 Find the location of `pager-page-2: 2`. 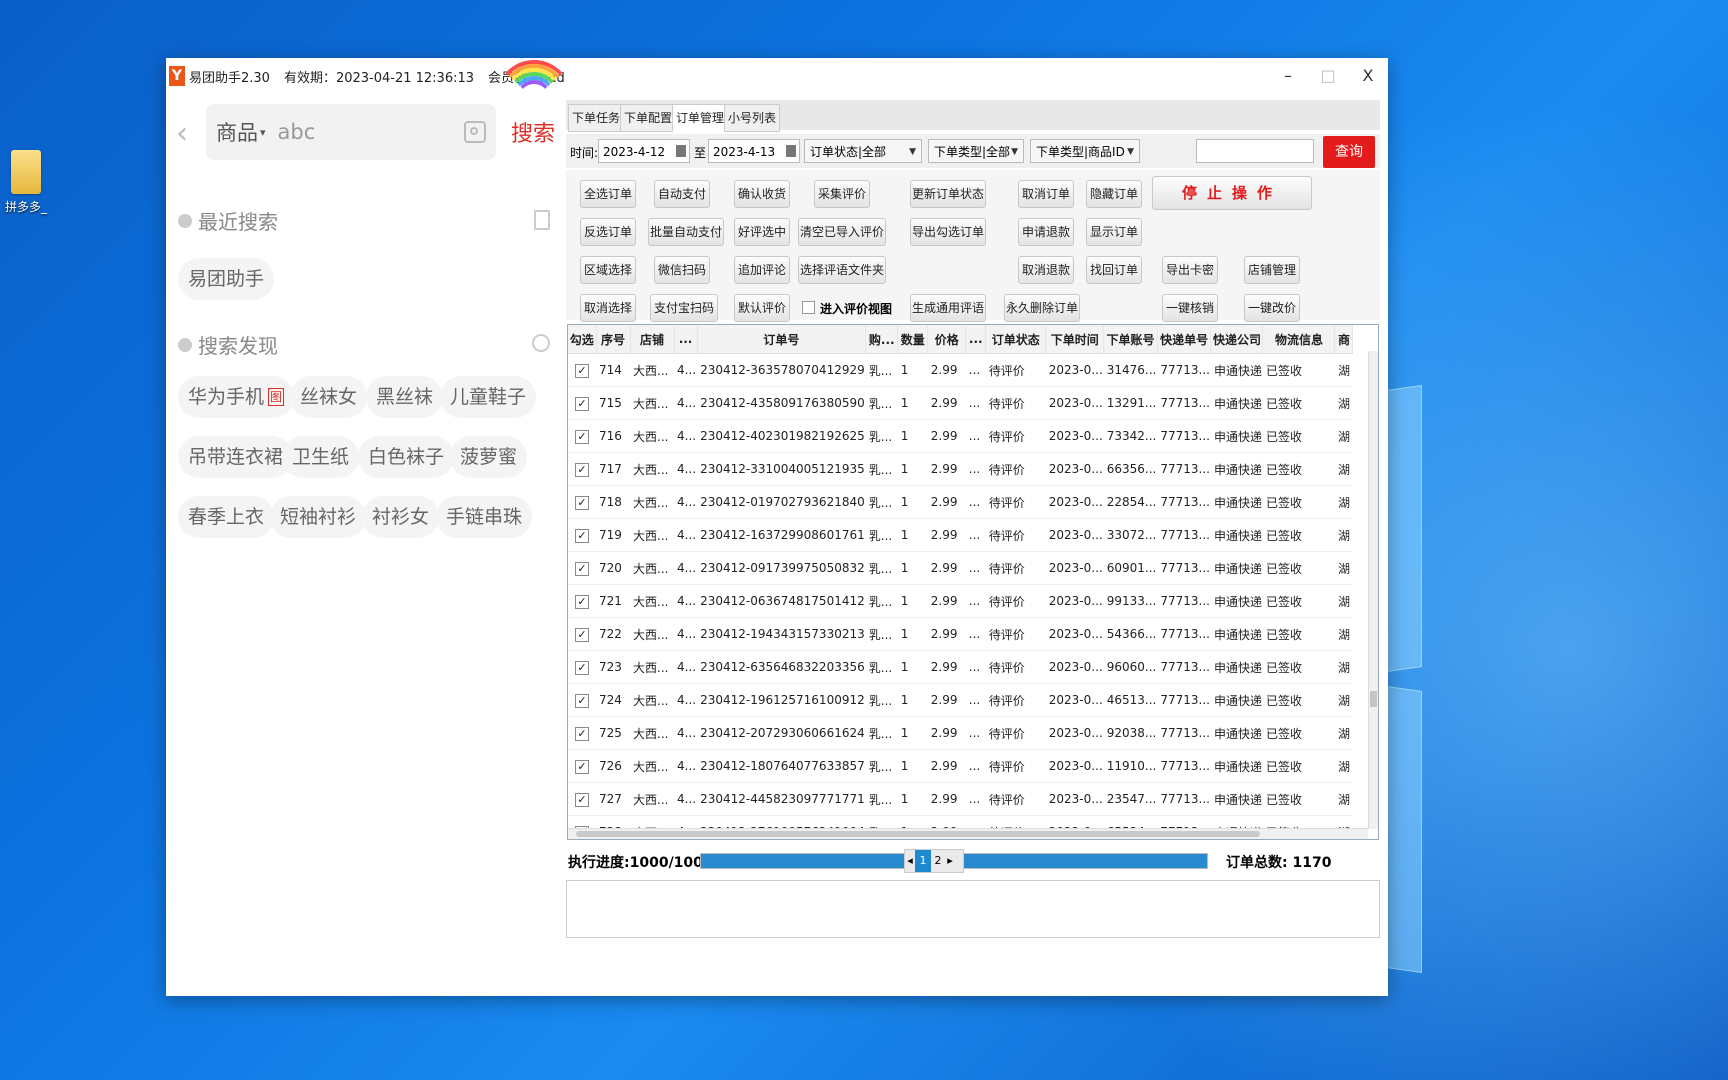

pager-page-2: 2 is located at coordinates (938, 861).